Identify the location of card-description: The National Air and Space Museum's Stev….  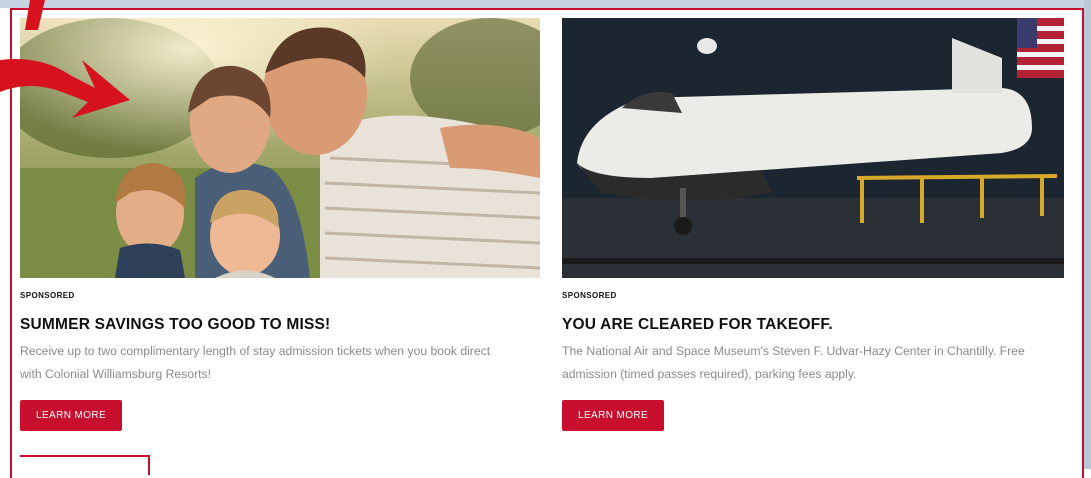
(793, 362).